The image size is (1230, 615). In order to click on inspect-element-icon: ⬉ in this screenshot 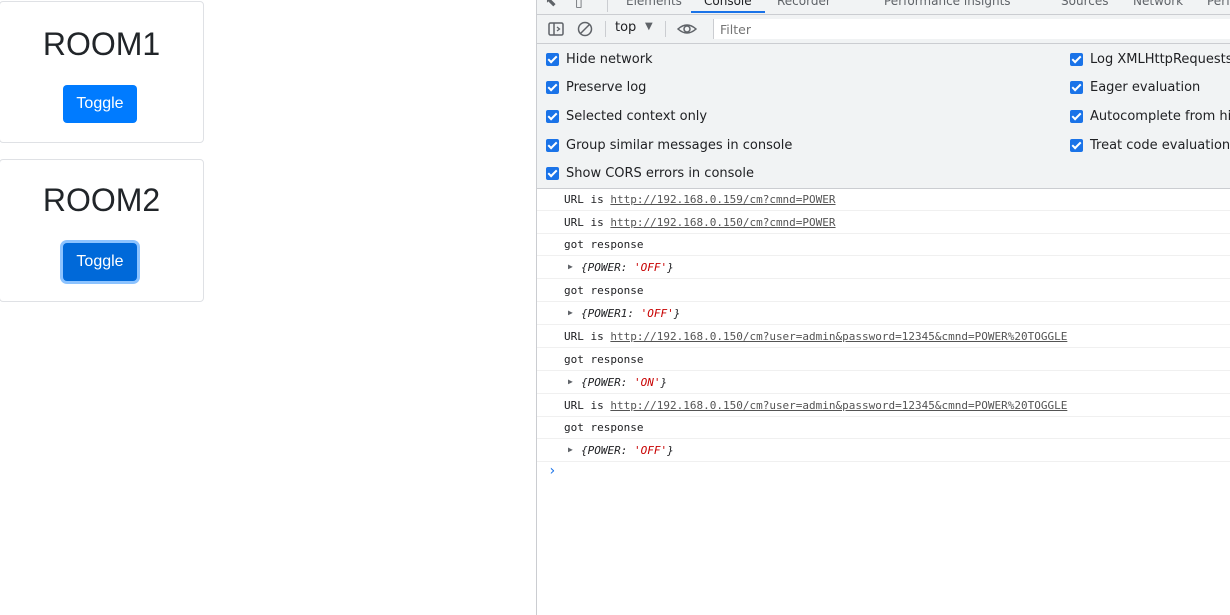, I will do `click(551, 5)`.